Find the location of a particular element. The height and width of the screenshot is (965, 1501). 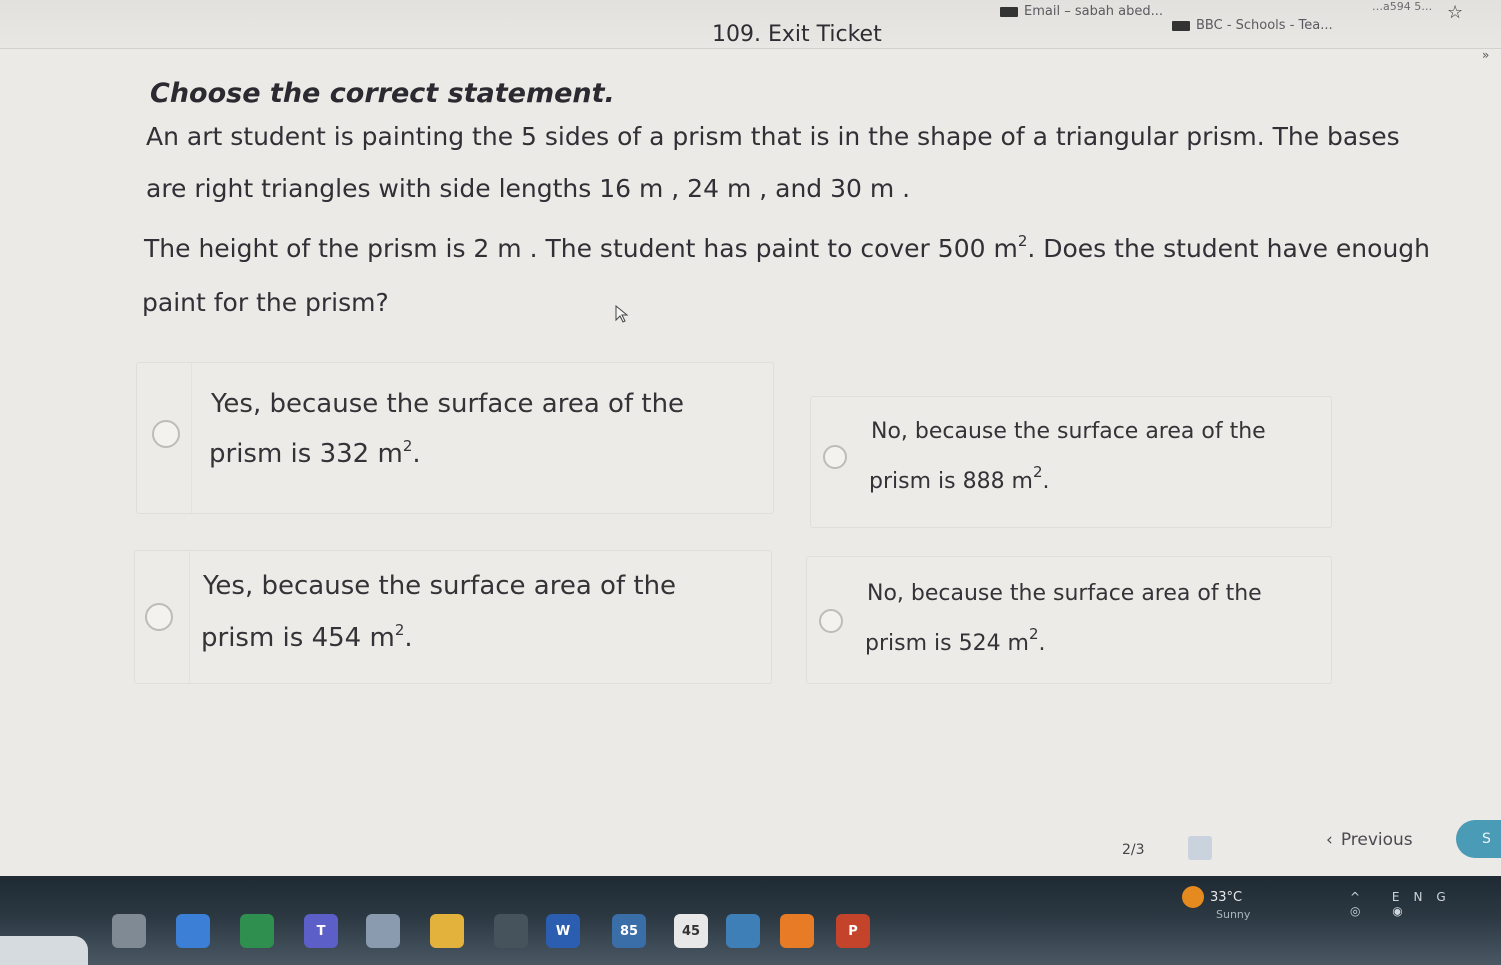

next-button: S is located at coordinates (1478, 839).